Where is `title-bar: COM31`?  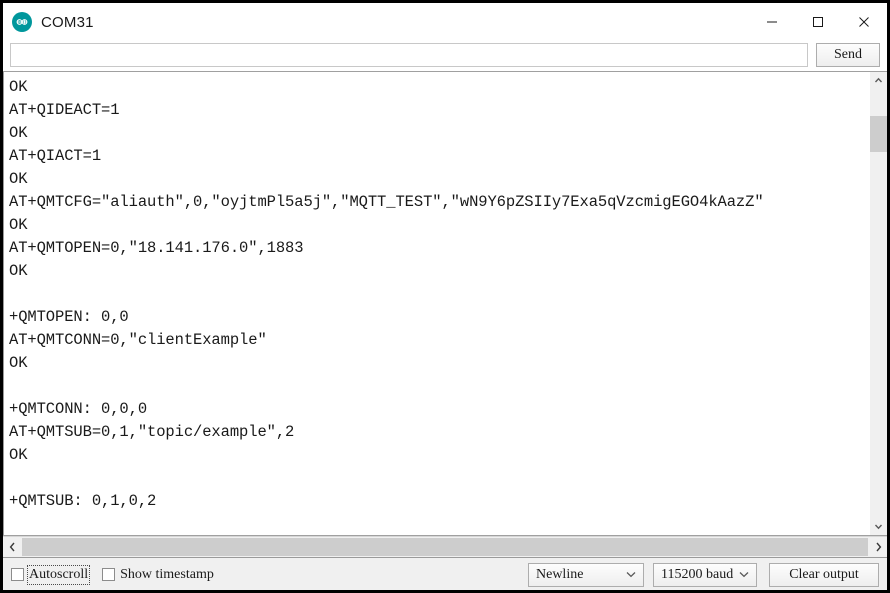 title-bar: COM31 is located at coordinates (445, 22).